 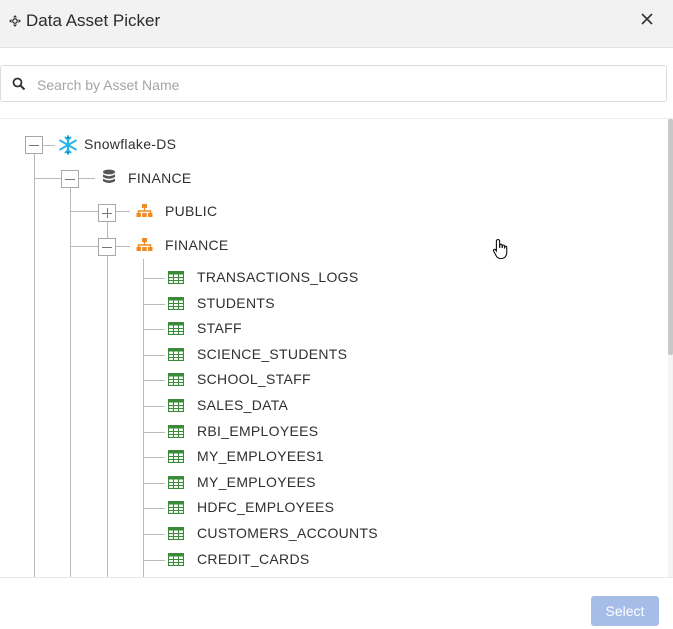 I want to click on tree-node-table: CREDIT_CARDS, so click(x=253, y=559).